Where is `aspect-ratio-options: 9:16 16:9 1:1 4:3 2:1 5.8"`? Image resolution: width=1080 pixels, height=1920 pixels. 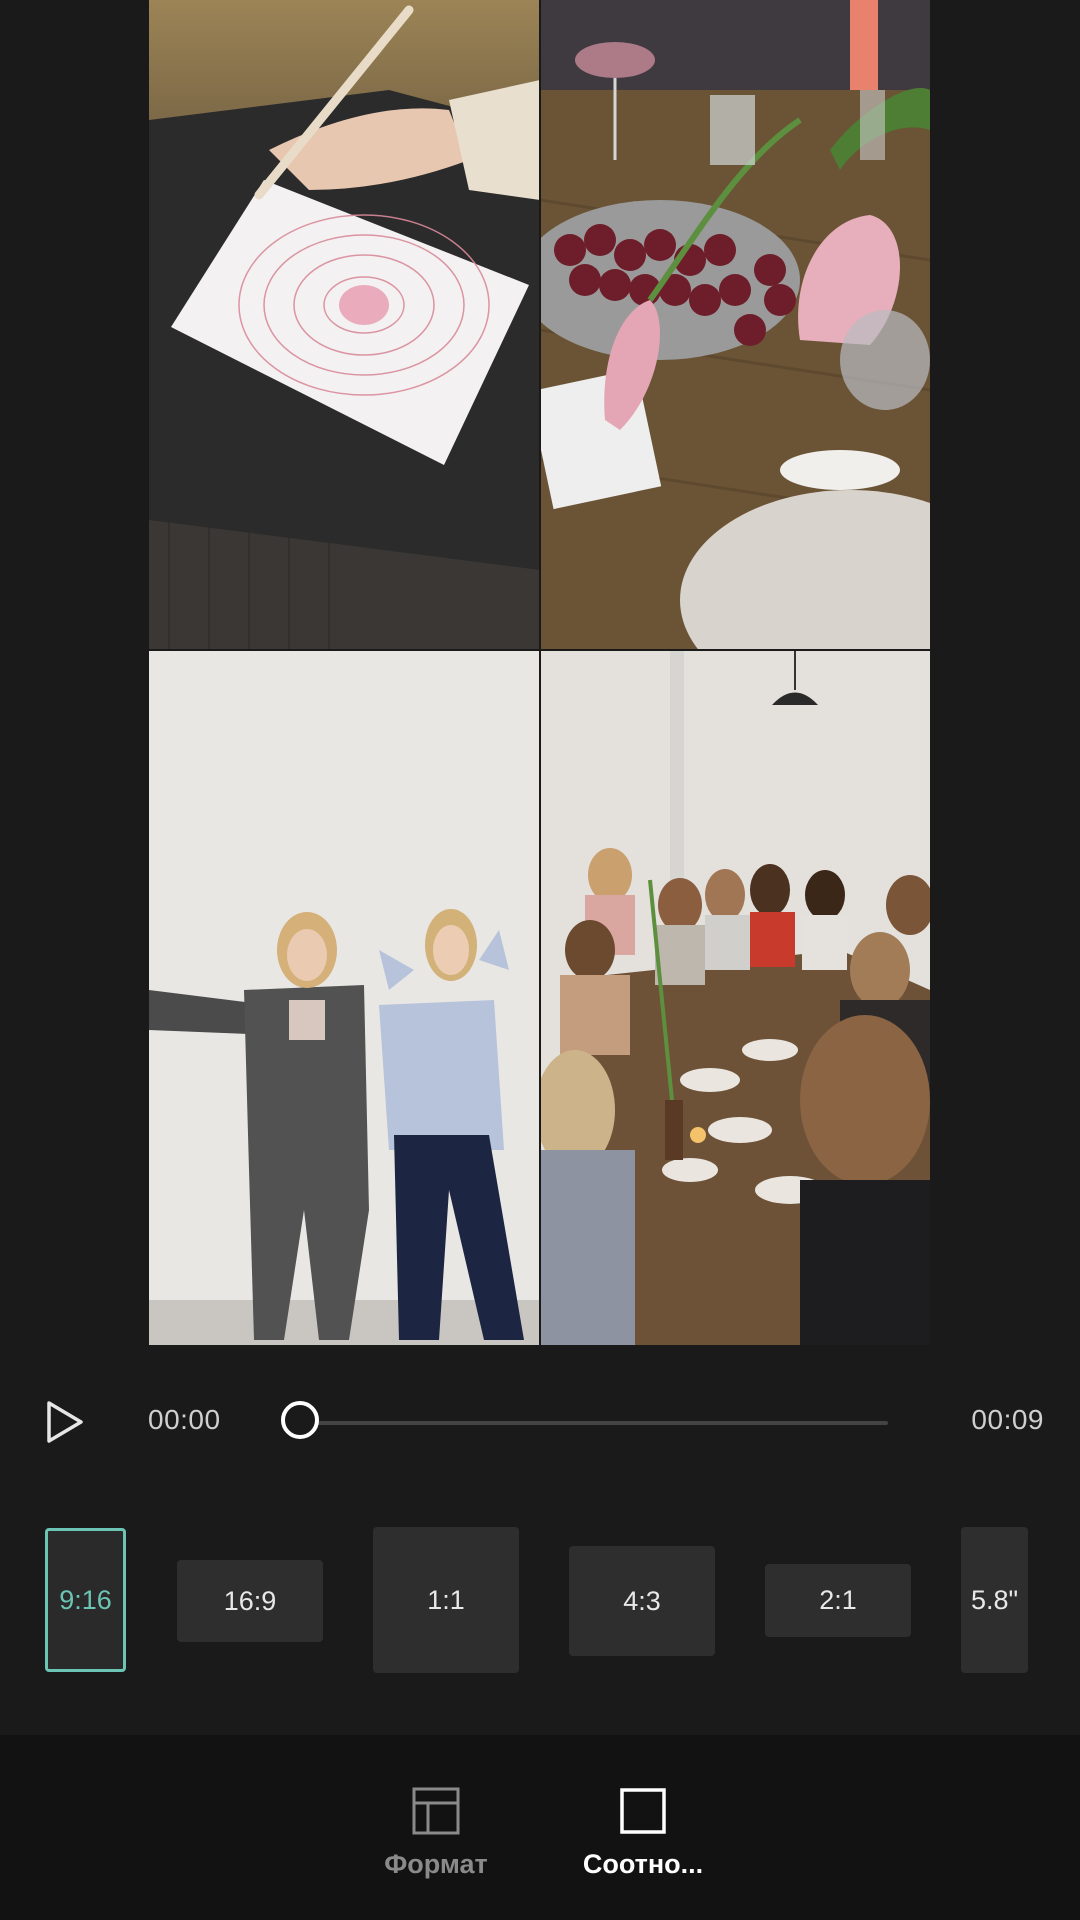 aspect-ratio-options: 9:16 16:9 1:1 4:3 2:1 5.8" is located at coordinates (540, 1600).